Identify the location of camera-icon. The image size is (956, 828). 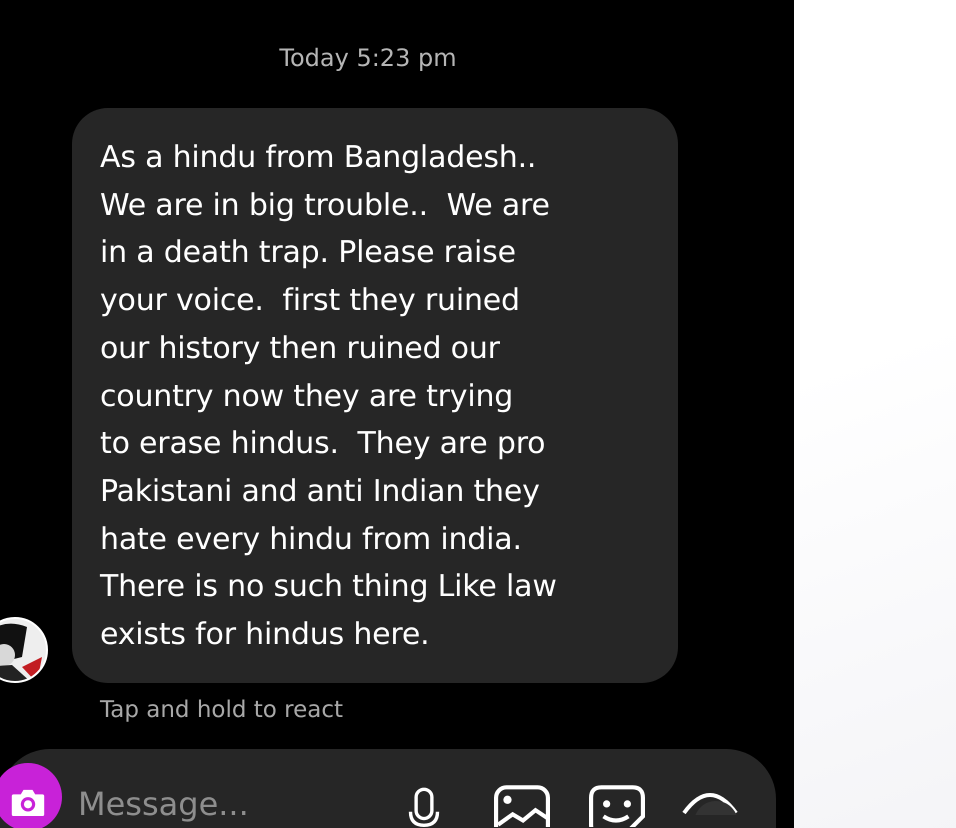
(28, 802).